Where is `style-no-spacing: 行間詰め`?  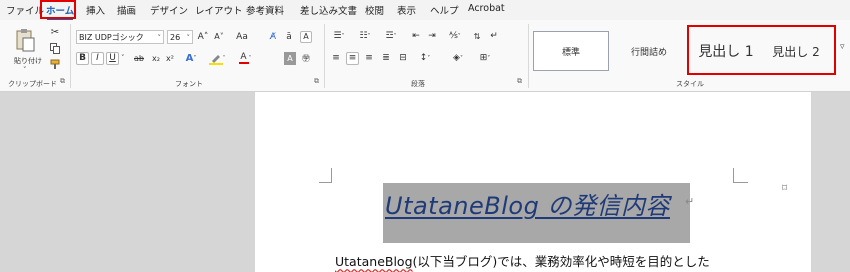
style-no-spacing: 行間詰め is located at coordinates (649, 51).